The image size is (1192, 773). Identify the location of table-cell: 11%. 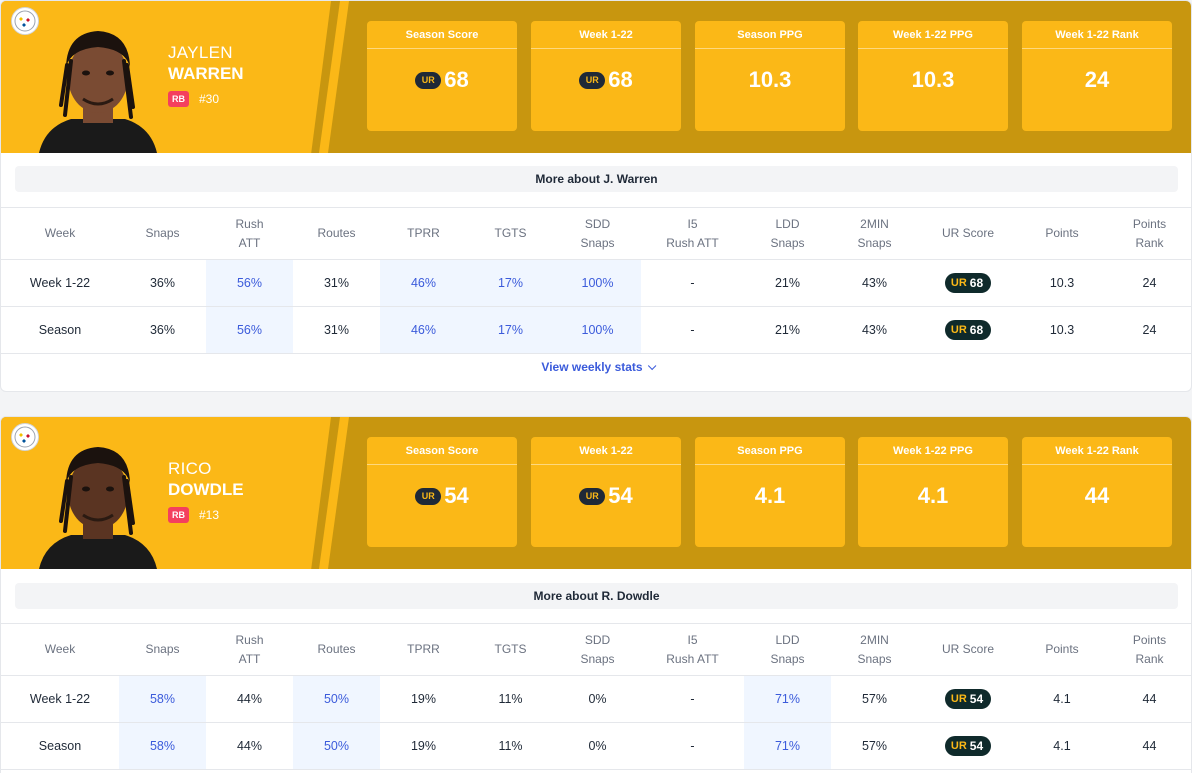
(510, 699).